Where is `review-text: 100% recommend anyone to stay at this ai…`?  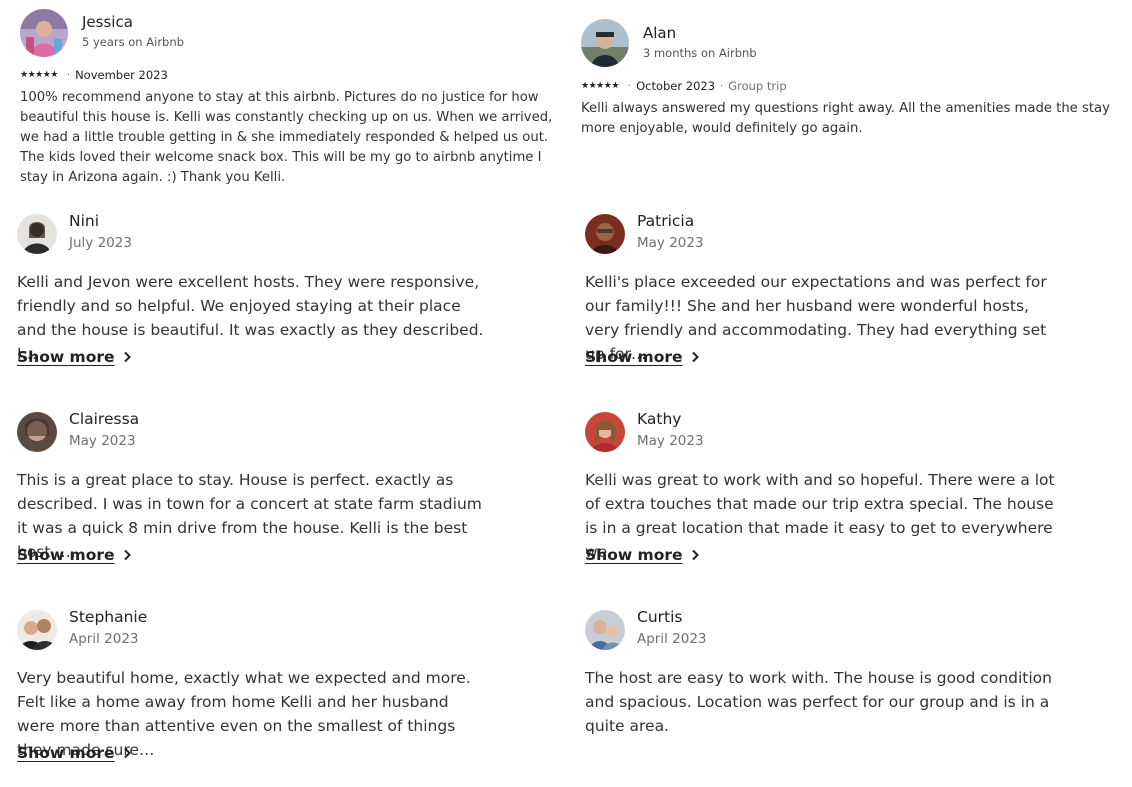 review-text: 100% recommend anyone to stay at this ai… is located at coordinates (286, 137).